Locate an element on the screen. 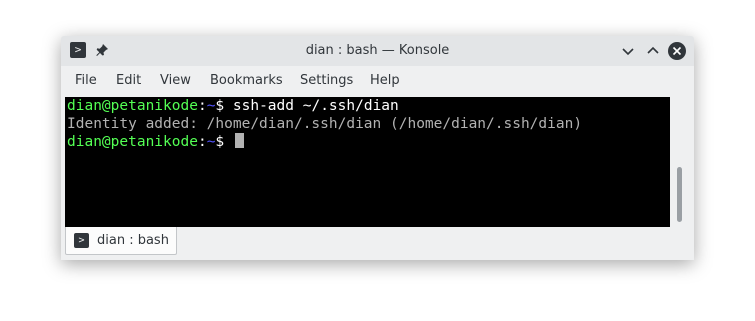 The width and height of the screenshot is (755, 321). terminal-icon: > is located at coordinates (81, 240).